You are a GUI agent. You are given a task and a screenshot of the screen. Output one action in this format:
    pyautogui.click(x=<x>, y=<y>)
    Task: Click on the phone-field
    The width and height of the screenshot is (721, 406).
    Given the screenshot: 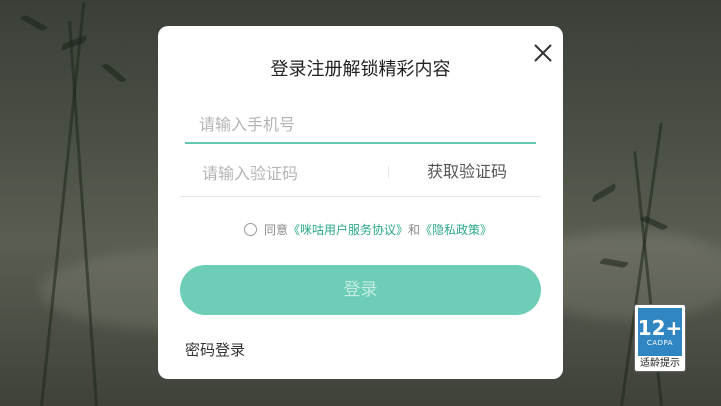 What is the action you would take?
    pyautogui.click(x=360, y=124)
    